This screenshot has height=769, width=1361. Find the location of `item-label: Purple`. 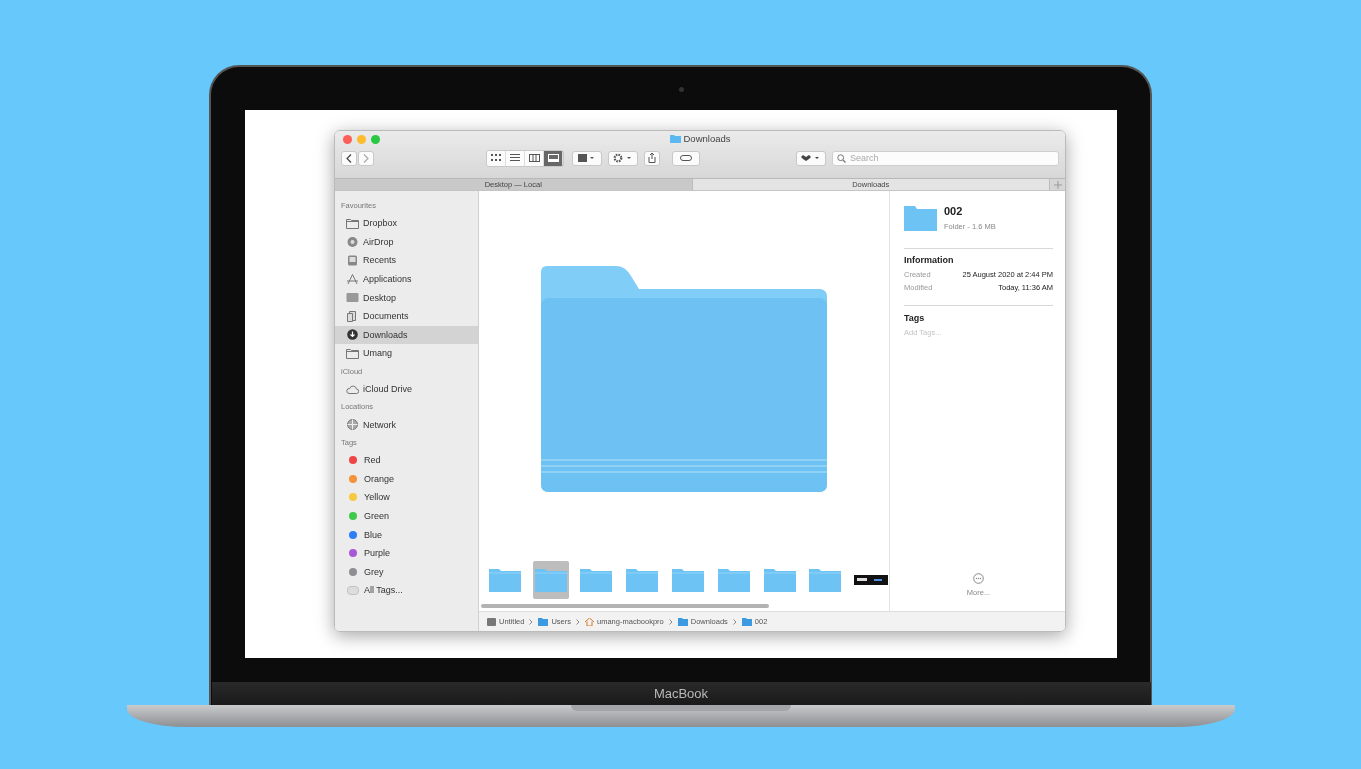

item-label: Purple is located at coordinates (377, 553).